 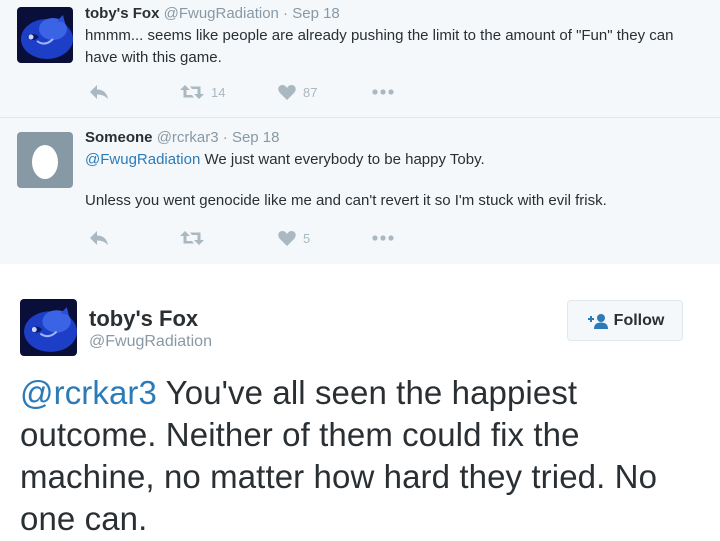 I want to click on default-egg-avatar-icon, so click(x=45, y=160).